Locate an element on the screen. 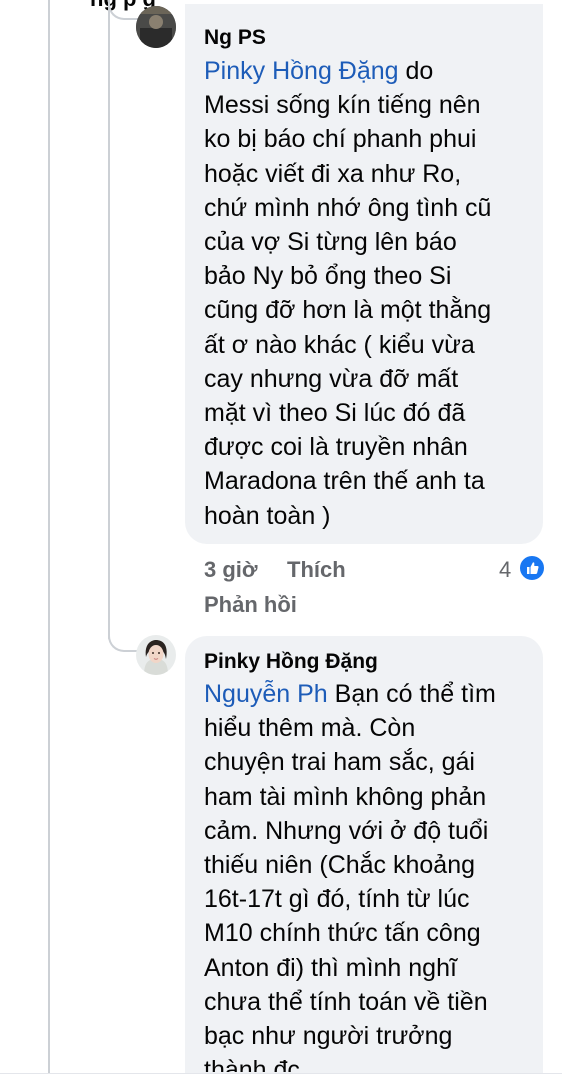 The image size is (562, 1080). comment-text-line: chưa thể tính toán về tiền is located at coordinates (346, 1001).